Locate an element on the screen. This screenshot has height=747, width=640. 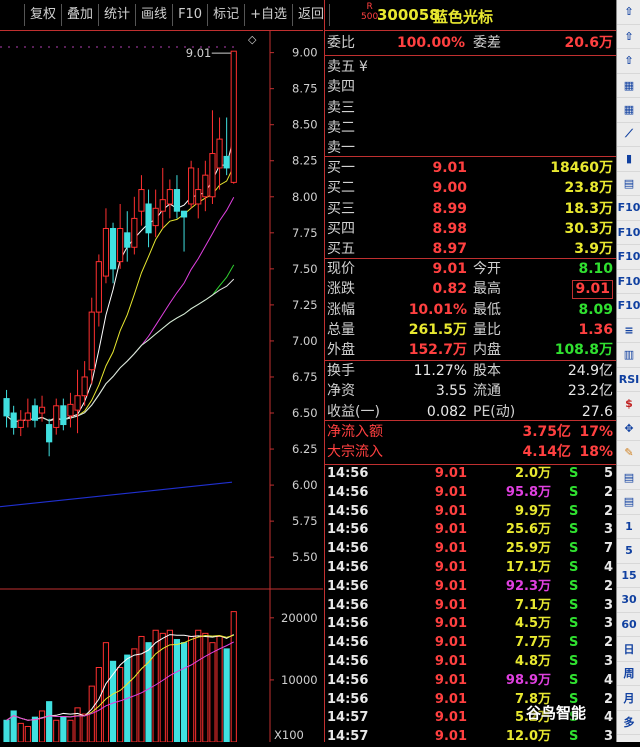
price-tick-label: 5.50 is located at coordinates (305, 557).